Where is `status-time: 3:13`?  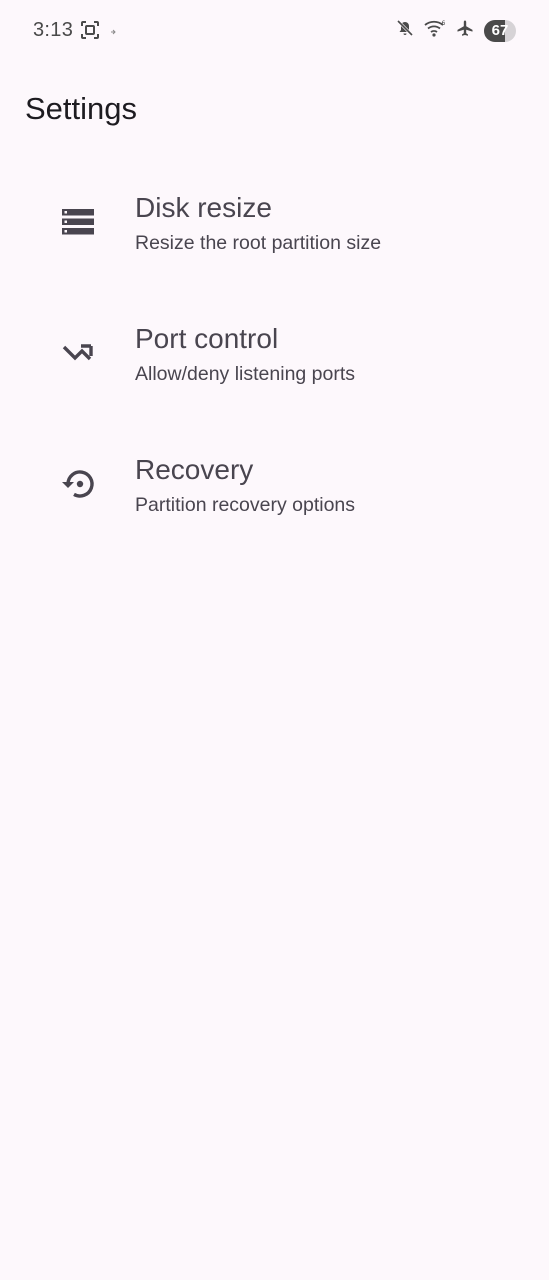
status-time: 3:13 is located at coordinates (53, 30).